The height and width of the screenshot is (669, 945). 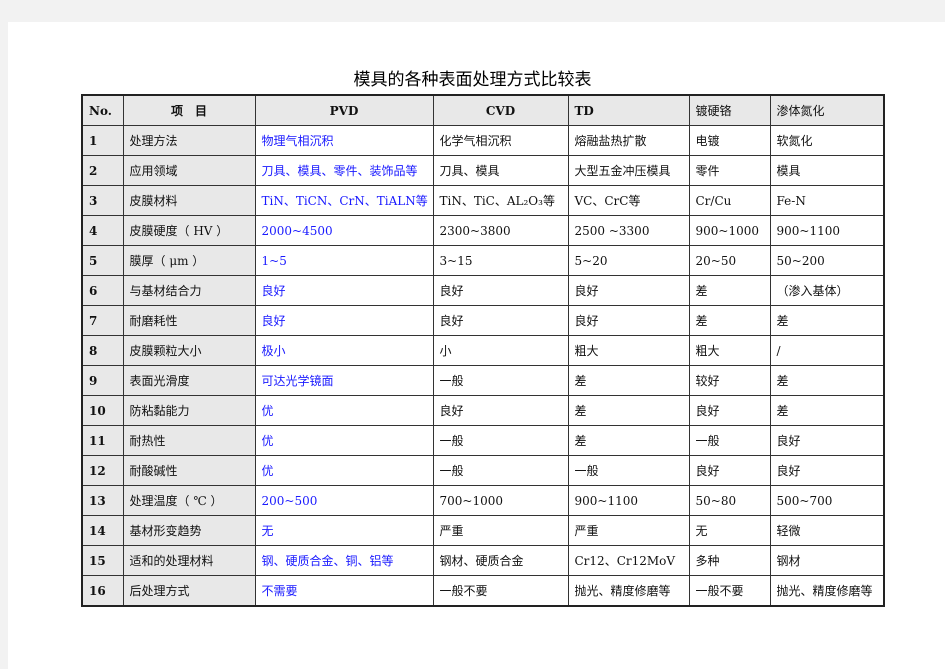 I want to click on cell-no: 12, so click(x=102, y=470).